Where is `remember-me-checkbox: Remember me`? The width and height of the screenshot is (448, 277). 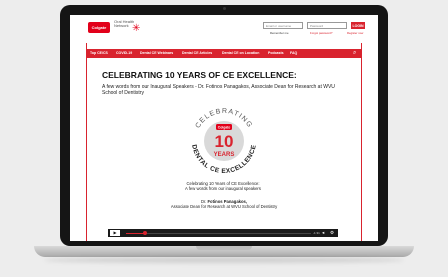 remember-me-checkbox: Remember me is located at coordinates (279, 33).